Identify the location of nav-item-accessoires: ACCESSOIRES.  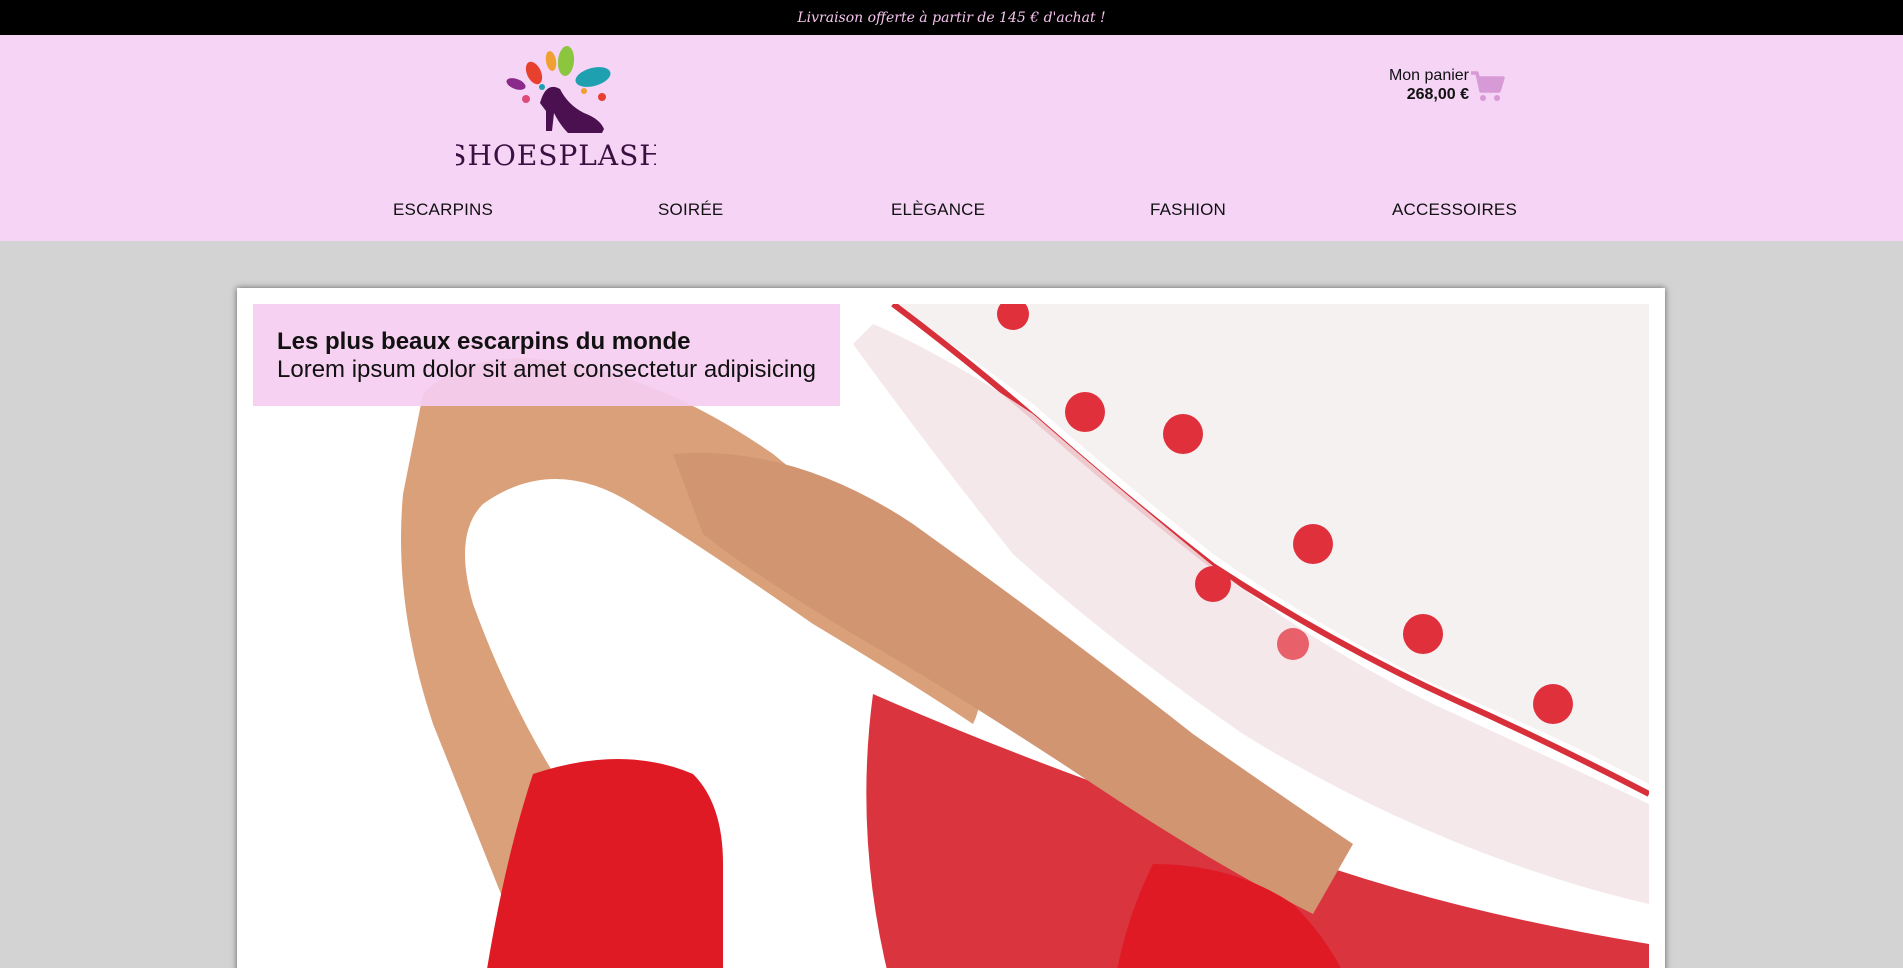
(1454, 210).